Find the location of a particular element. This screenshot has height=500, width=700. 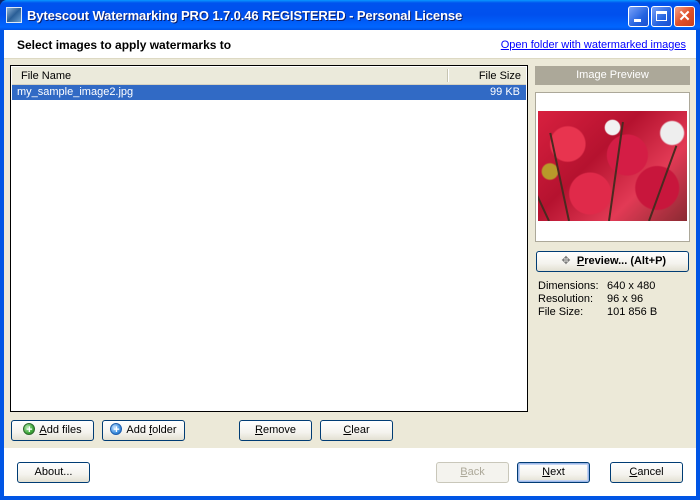

add-folder-button: Add folder is located at coordinates (143, 430).